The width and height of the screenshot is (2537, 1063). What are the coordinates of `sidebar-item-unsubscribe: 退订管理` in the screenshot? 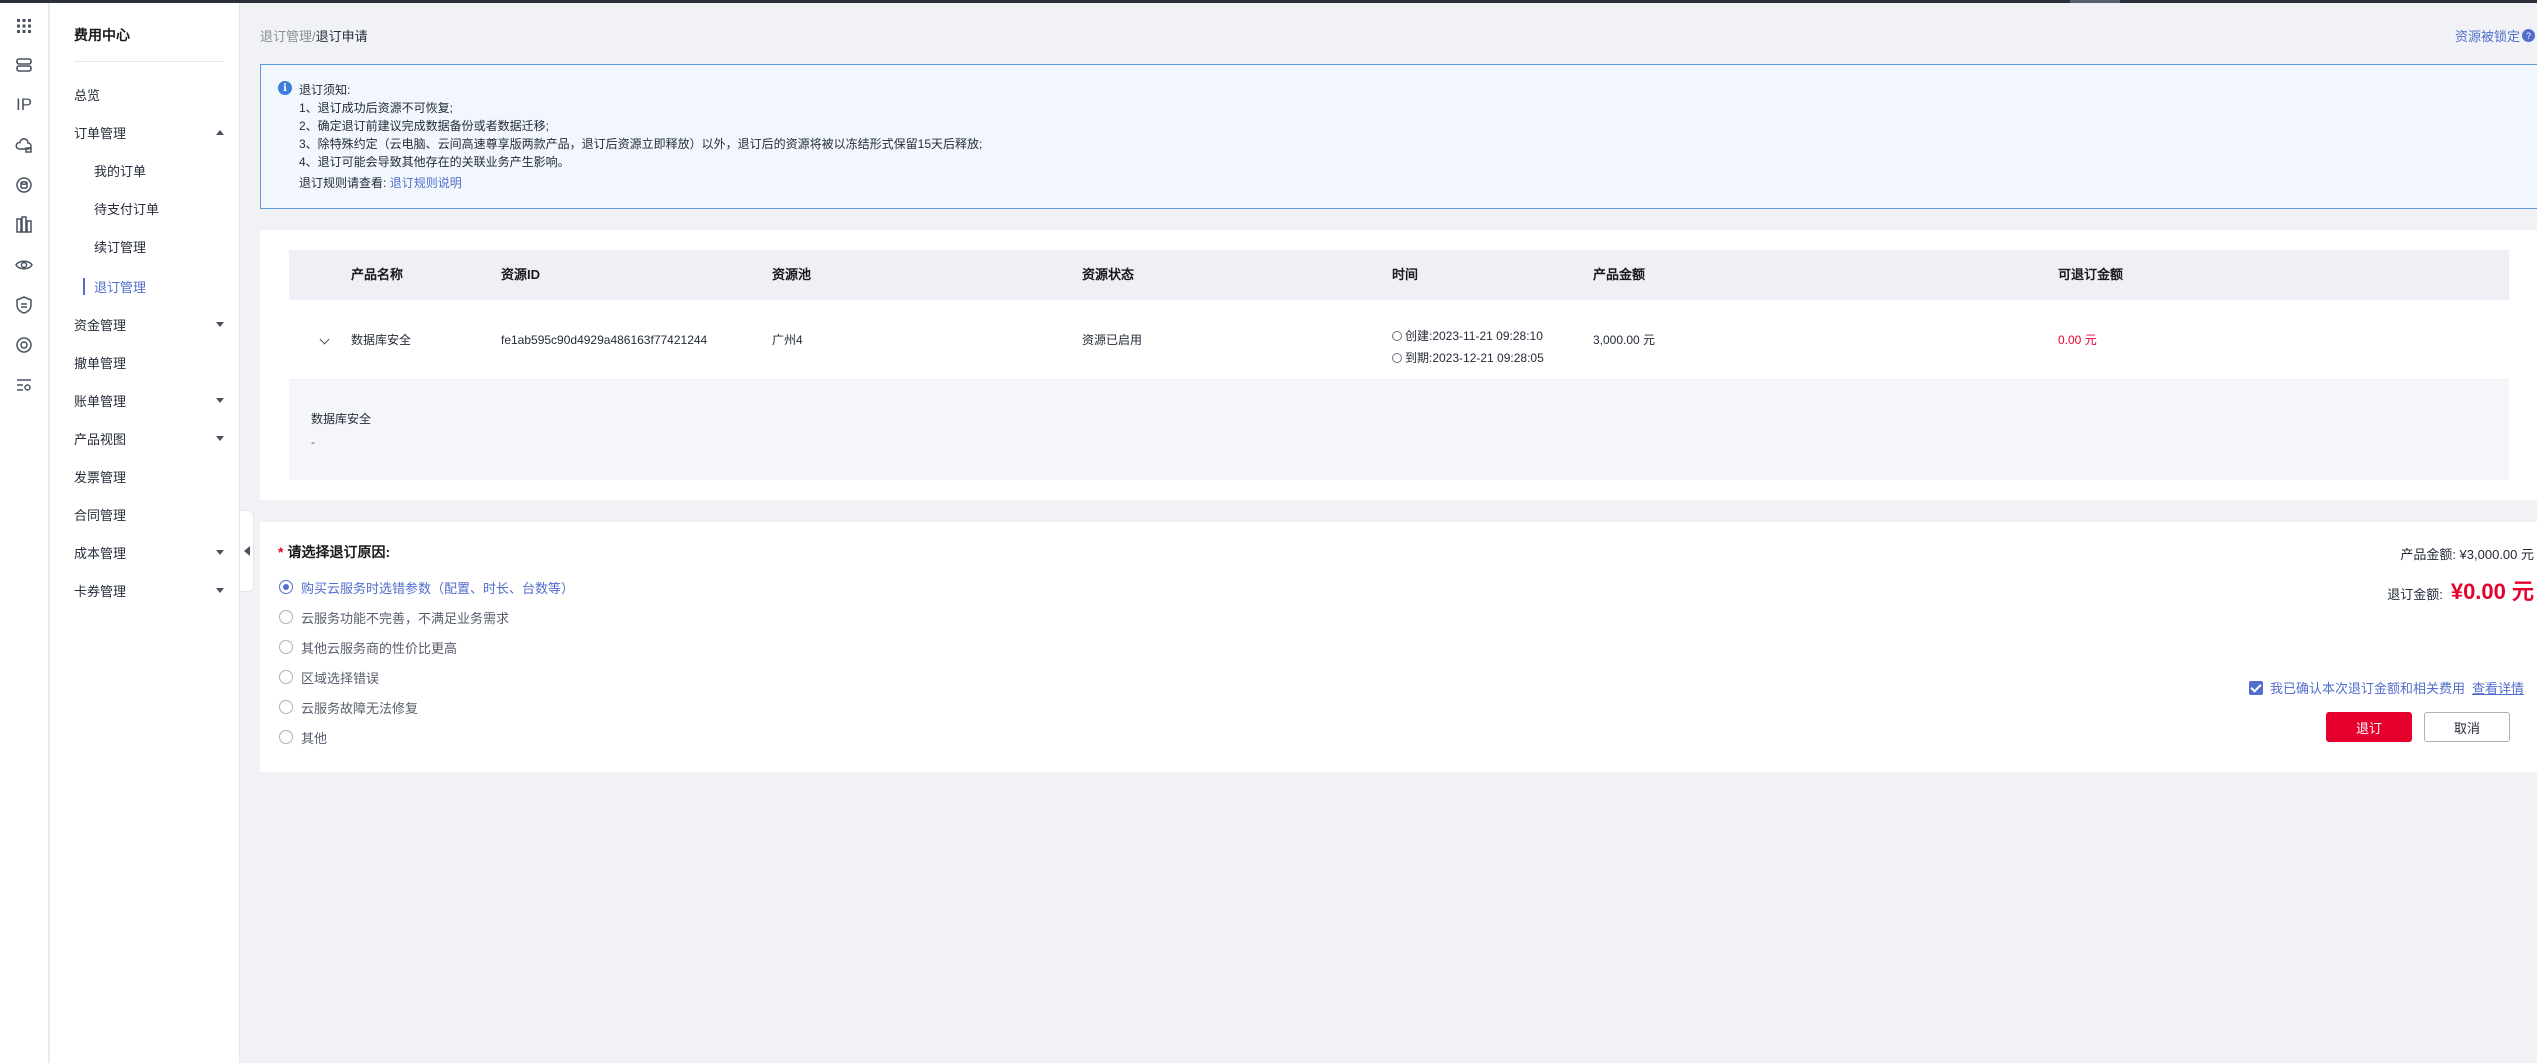 It's located at (159, 286).